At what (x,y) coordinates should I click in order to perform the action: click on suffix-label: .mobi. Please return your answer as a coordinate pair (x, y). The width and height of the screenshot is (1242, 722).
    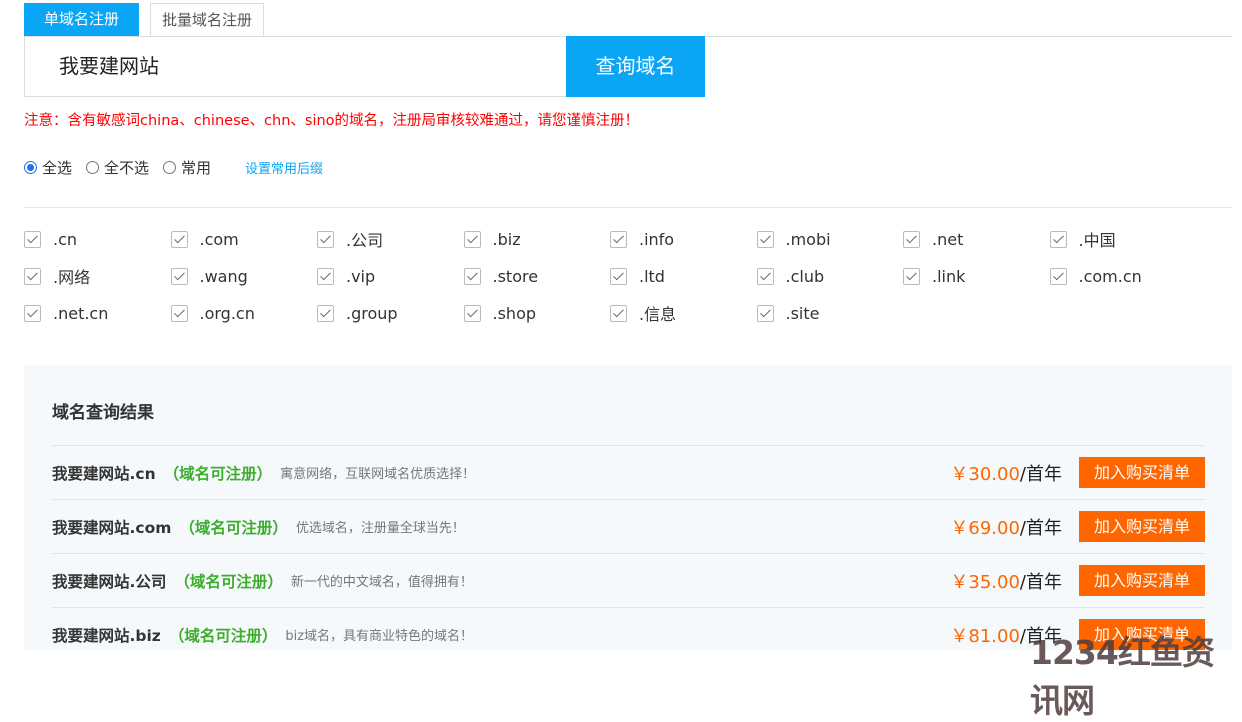
    Looking at the image, I should click on (808, 239).